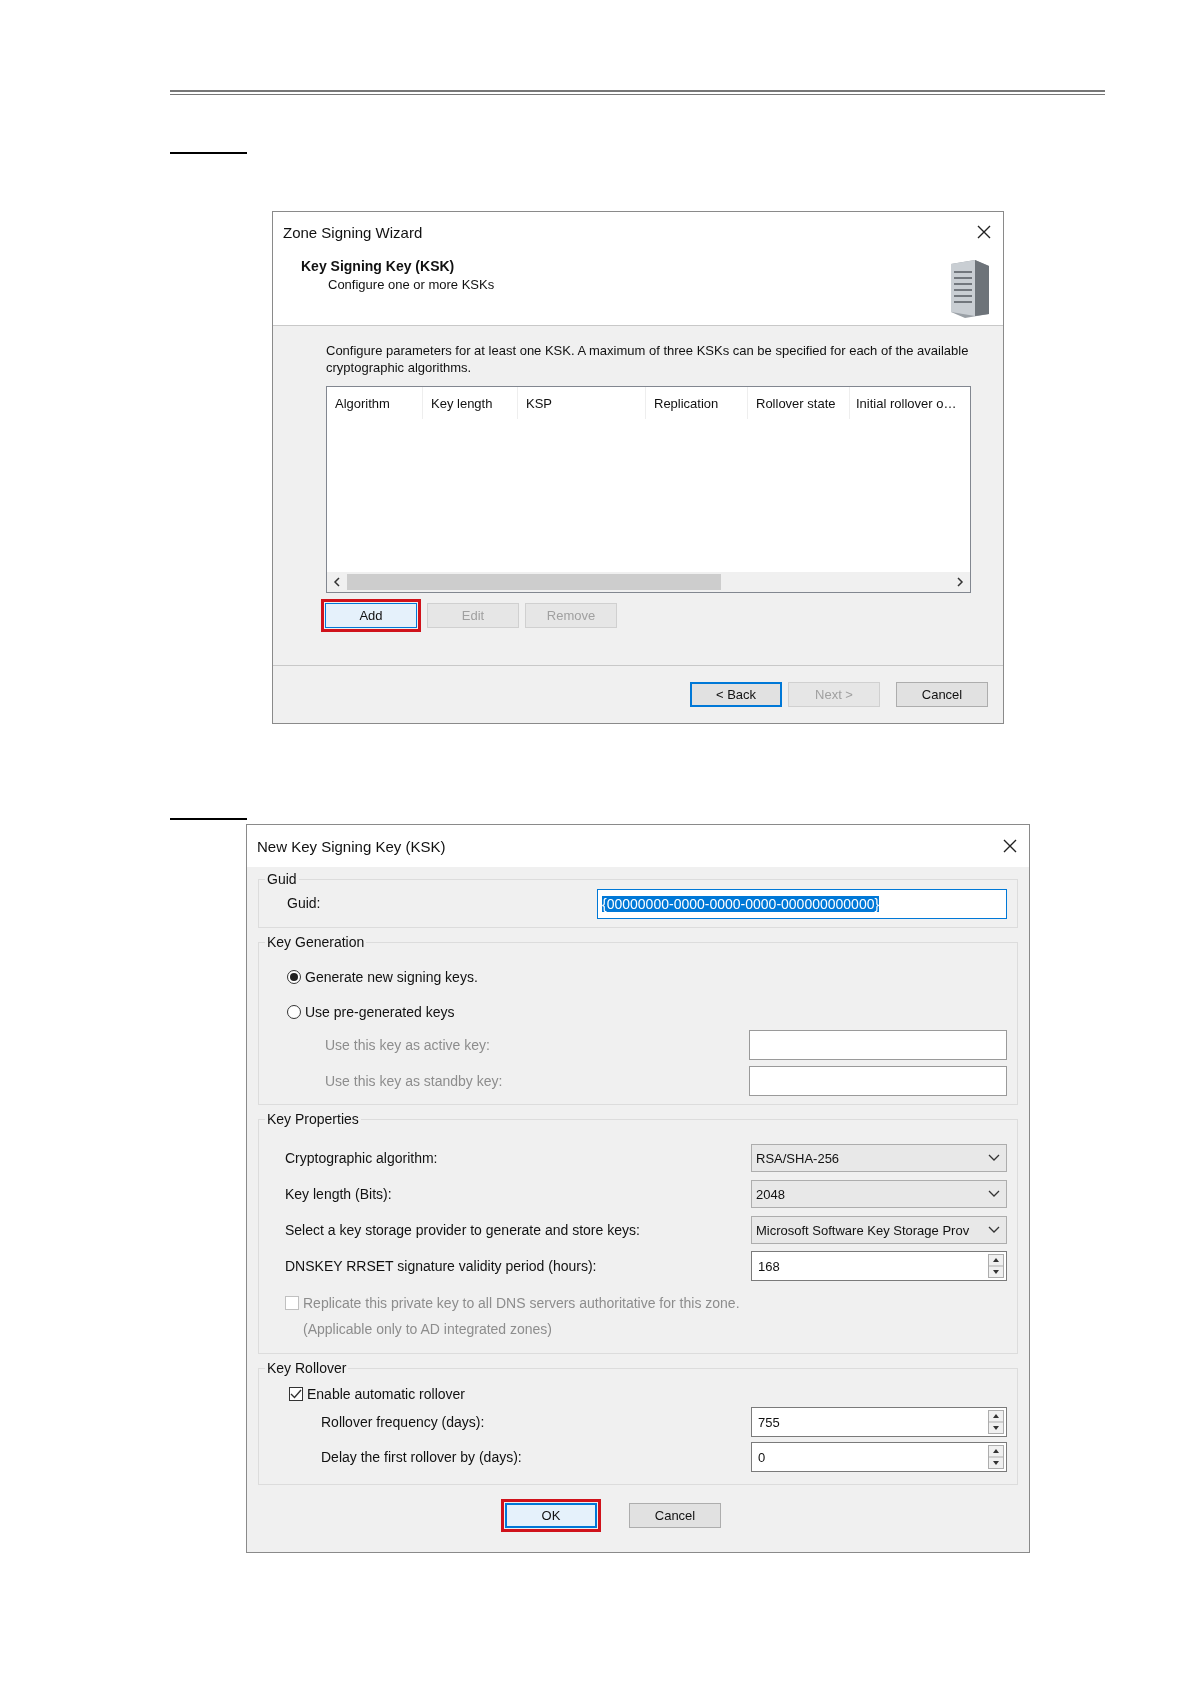 The height and width of the screenshot is (1685, 1192). Describe the element at coordinates (697, 403) in the screenshot. I see `column-header: Replication` at that location.